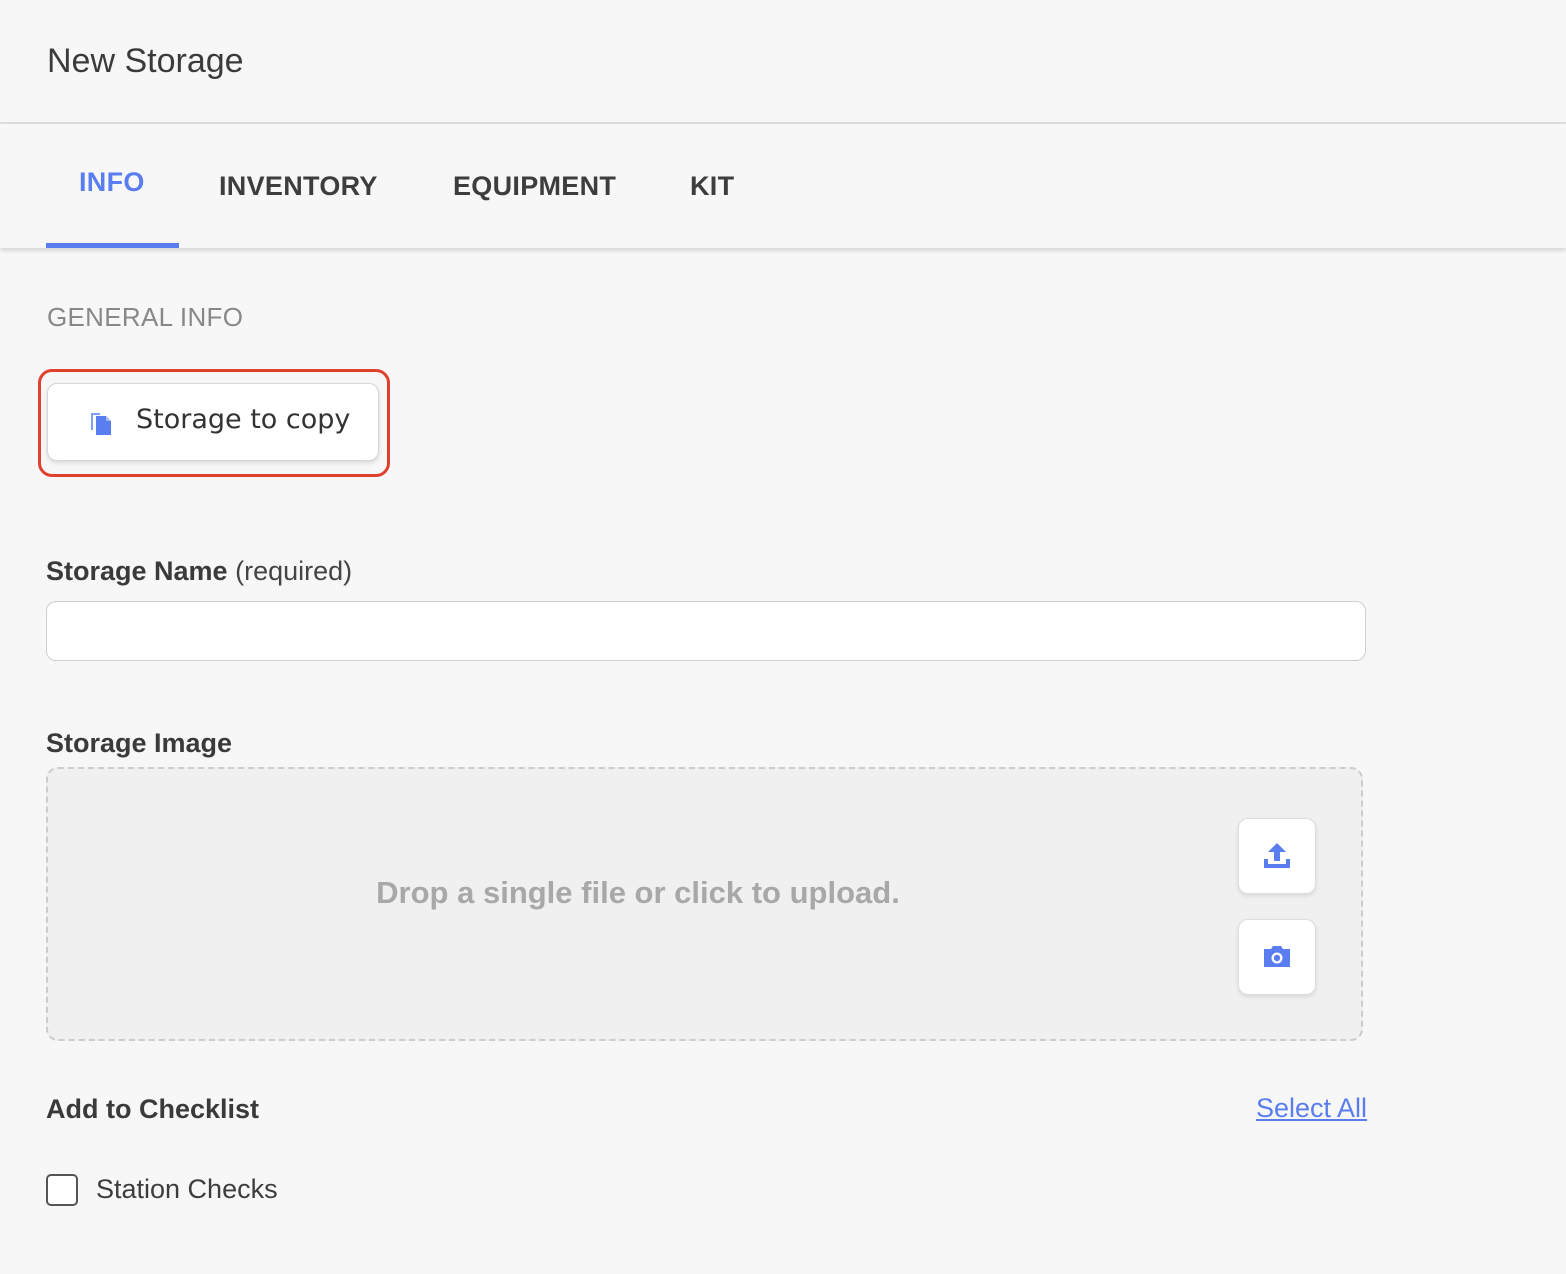 This screenshot has height=1274, width=1566. I want to click on camera-icon, so click(1277, 956).